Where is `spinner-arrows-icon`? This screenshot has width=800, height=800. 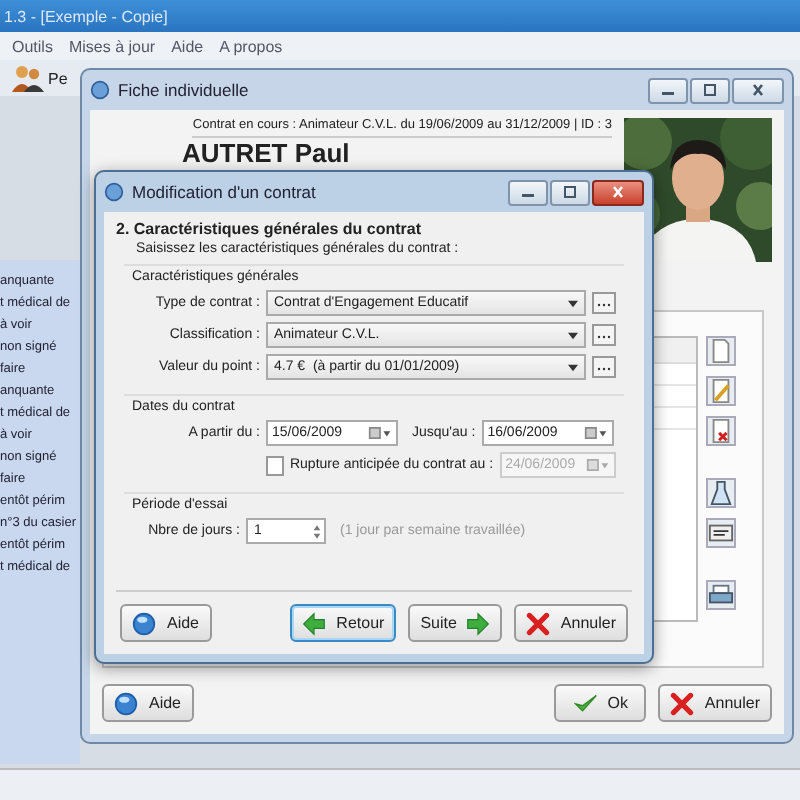
spinner-arrows-icon is located at coordinates (317, 531).